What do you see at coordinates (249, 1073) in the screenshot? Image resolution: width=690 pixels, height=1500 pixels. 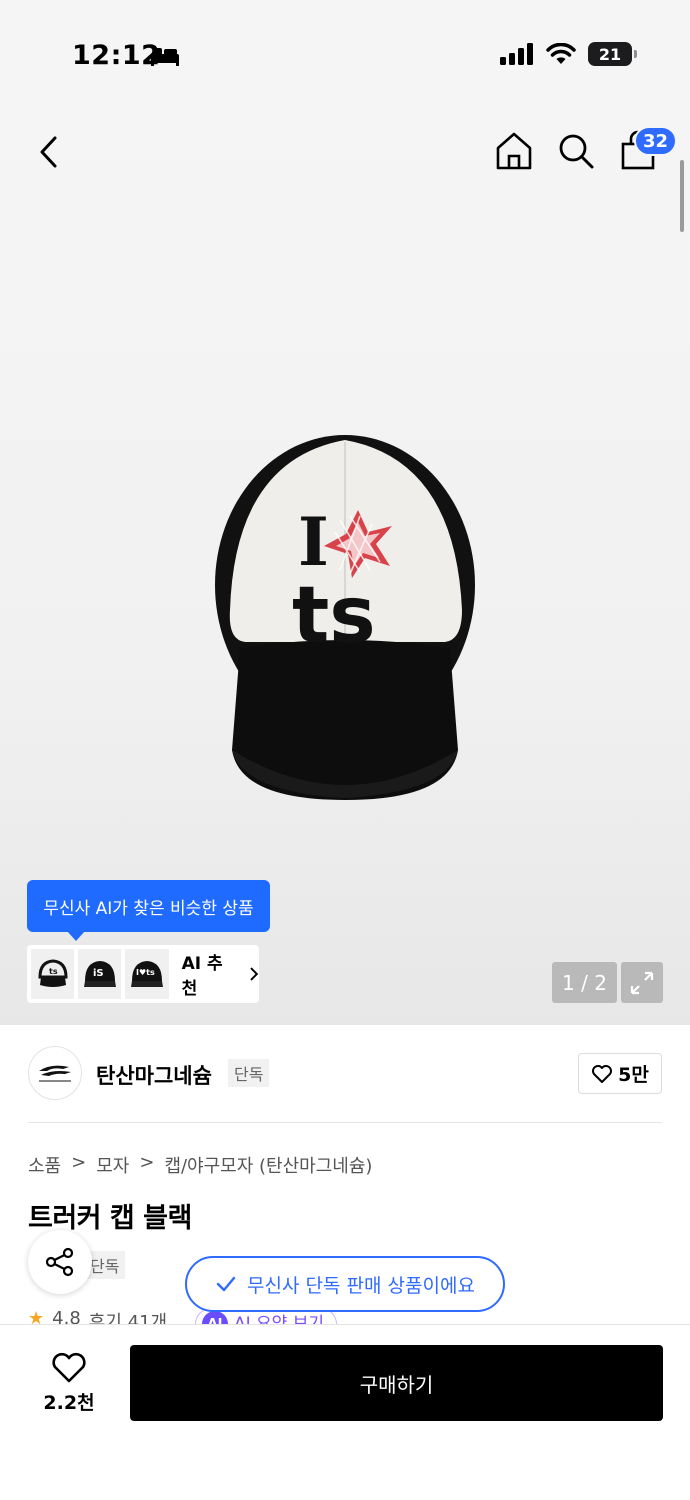 I see `brand-exclusive-tag: 단독` at bounding box center [249, 1073].